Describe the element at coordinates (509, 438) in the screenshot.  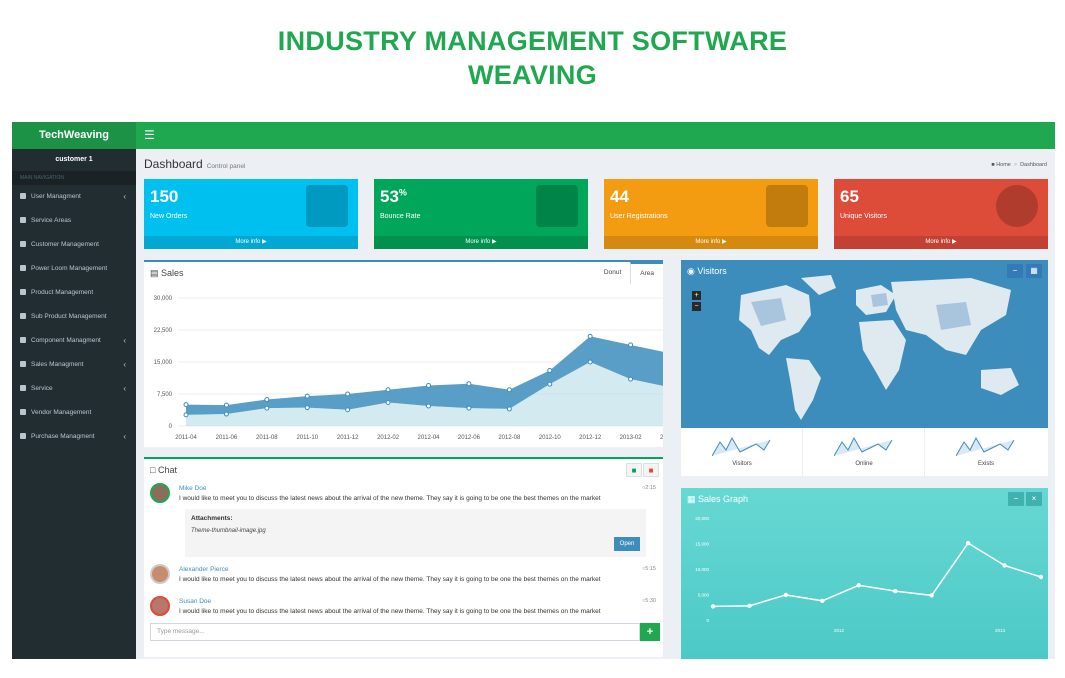
I see `x-tick-label: 2012-08` at that location.